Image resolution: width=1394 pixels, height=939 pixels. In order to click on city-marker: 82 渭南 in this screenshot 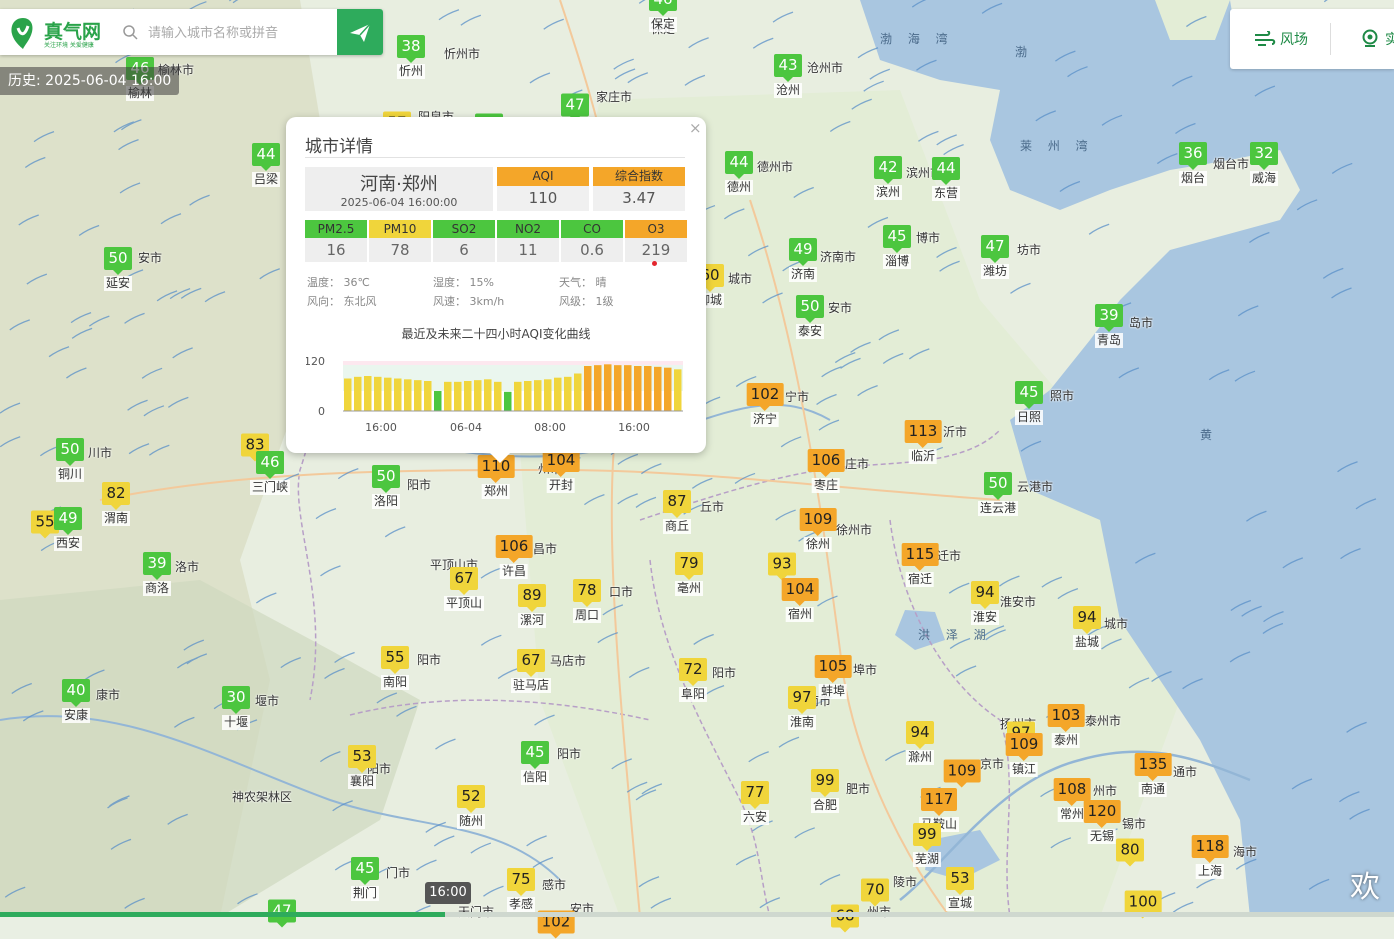, I will do `click(116, 504)`.